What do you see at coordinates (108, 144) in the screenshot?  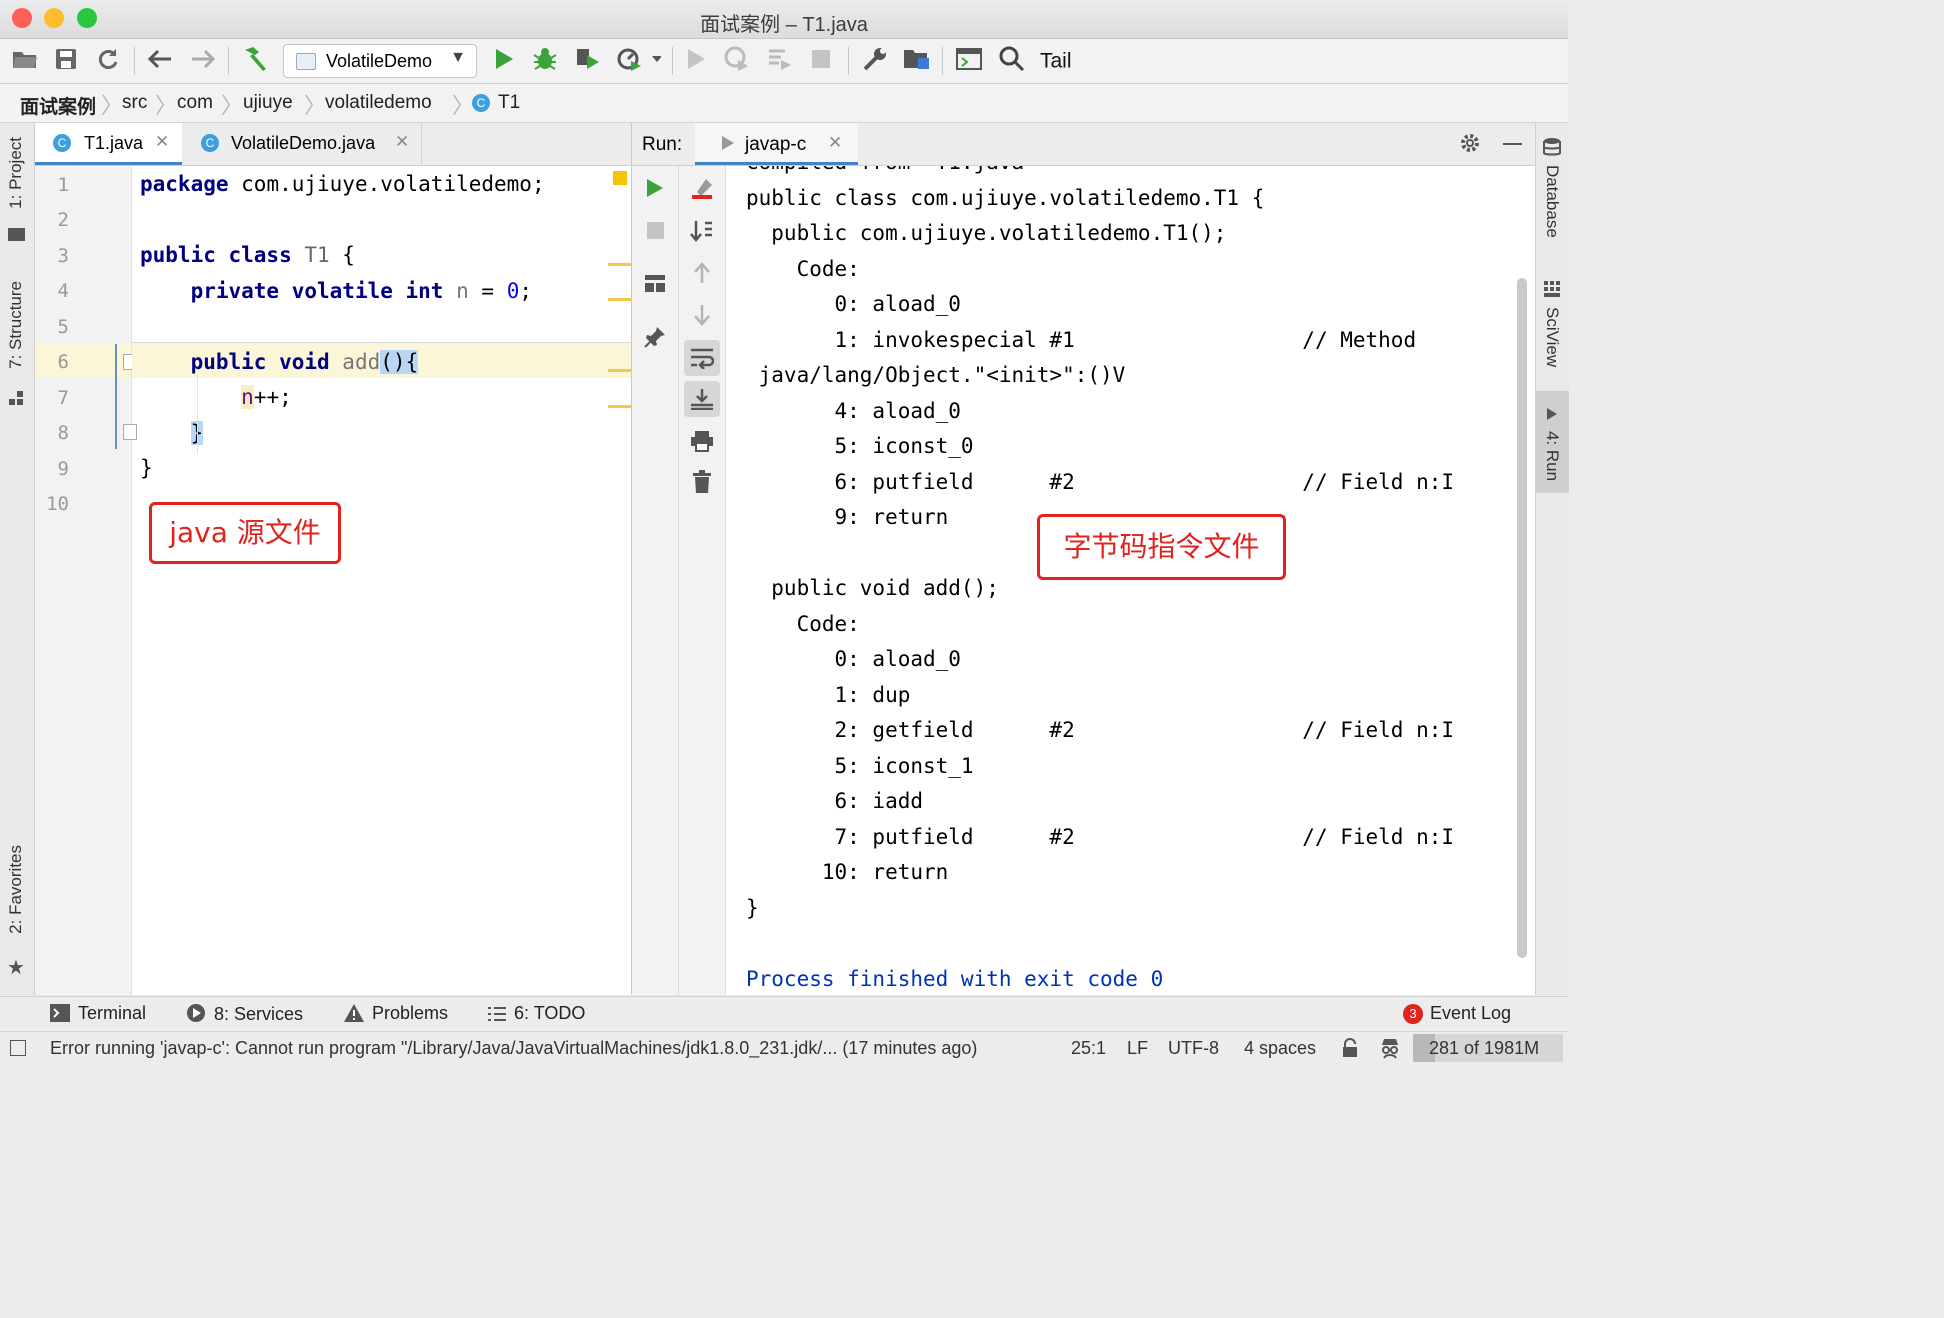 I see `tab-t1-java: C T1.java ✕` at bounding box center [108, 144].